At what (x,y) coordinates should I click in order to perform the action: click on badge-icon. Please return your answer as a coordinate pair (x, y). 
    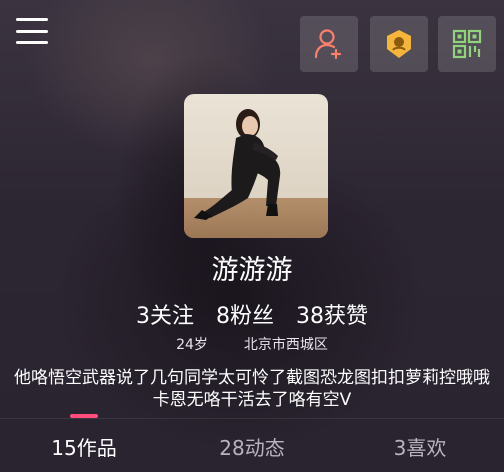
    Looking at the image, I should click on (399, 44).